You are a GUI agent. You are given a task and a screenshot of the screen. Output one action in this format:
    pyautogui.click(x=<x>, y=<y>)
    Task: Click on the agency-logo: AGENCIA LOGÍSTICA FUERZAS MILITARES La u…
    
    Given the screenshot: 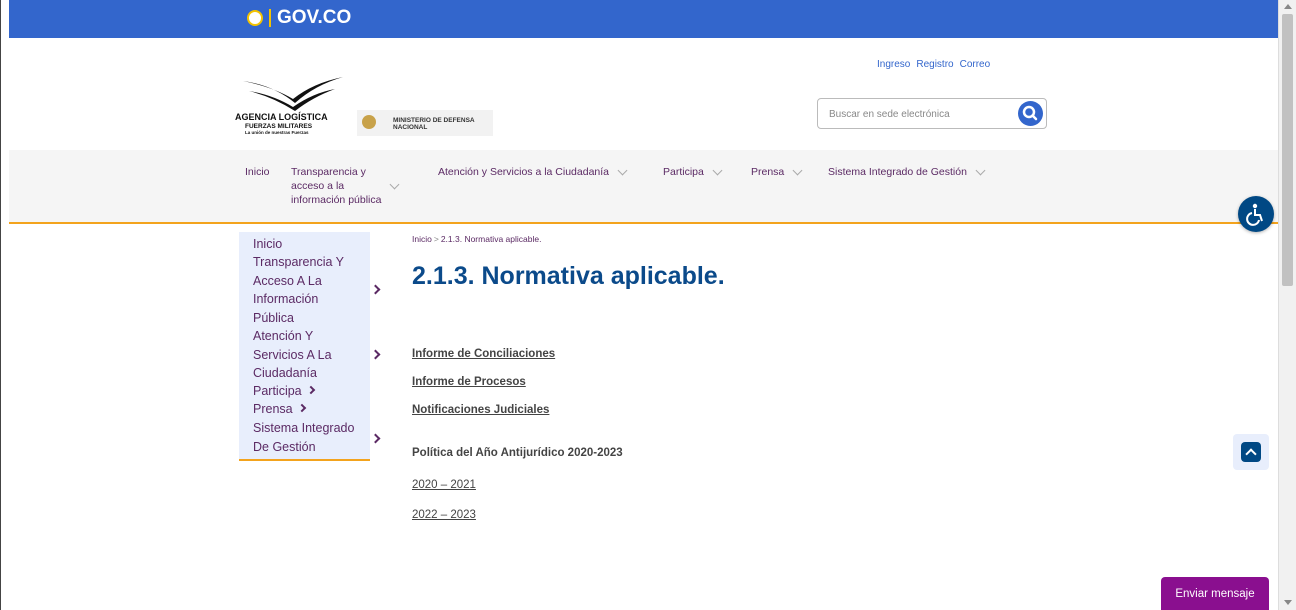 What is the action you would take?
    pyautogui.click(x=365, y=105)
    